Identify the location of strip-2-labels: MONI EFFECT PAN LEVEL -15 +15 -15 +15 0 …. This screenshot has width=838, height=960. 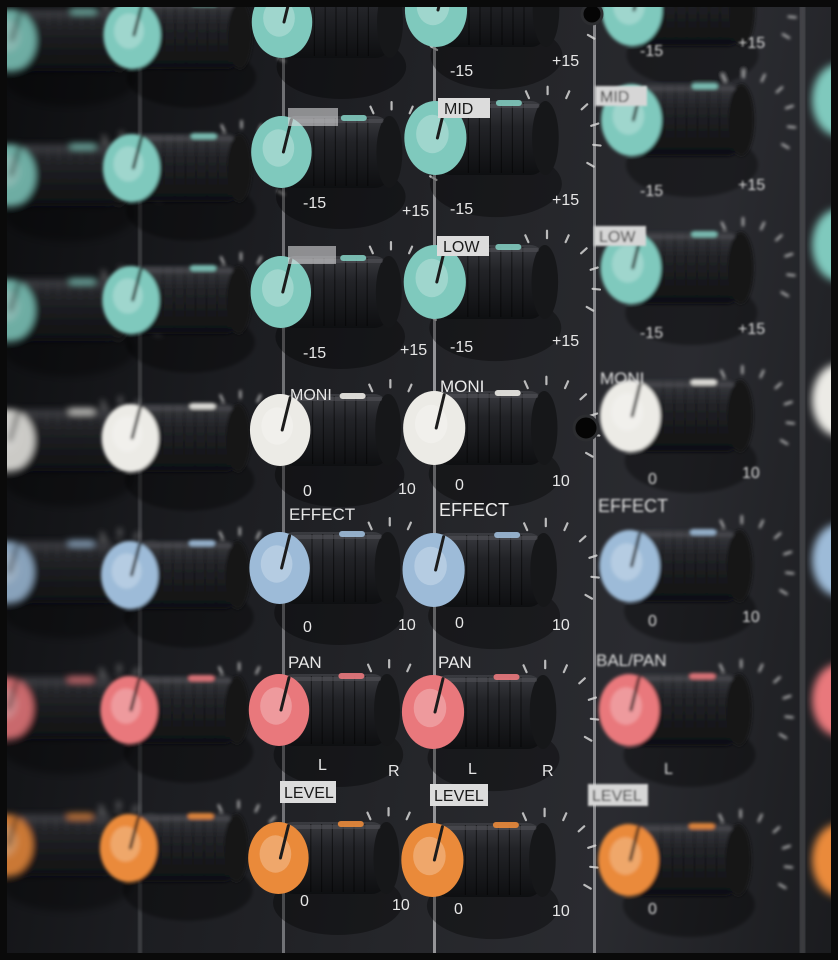
(354, 511).